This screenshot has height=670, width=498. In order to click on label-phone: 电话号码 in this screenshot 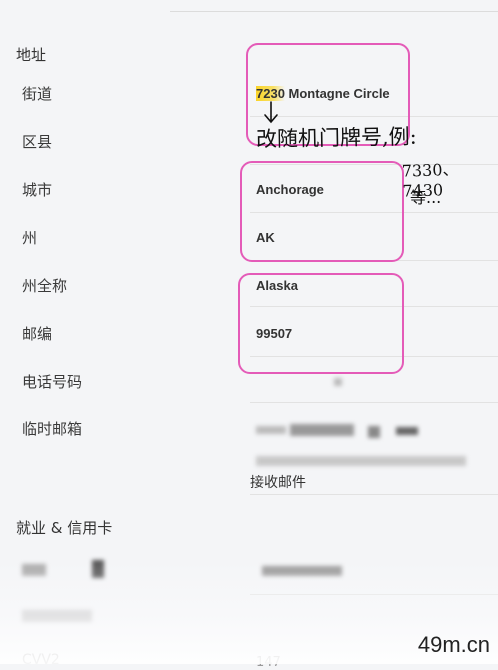, I will do `click(52, 382)`.